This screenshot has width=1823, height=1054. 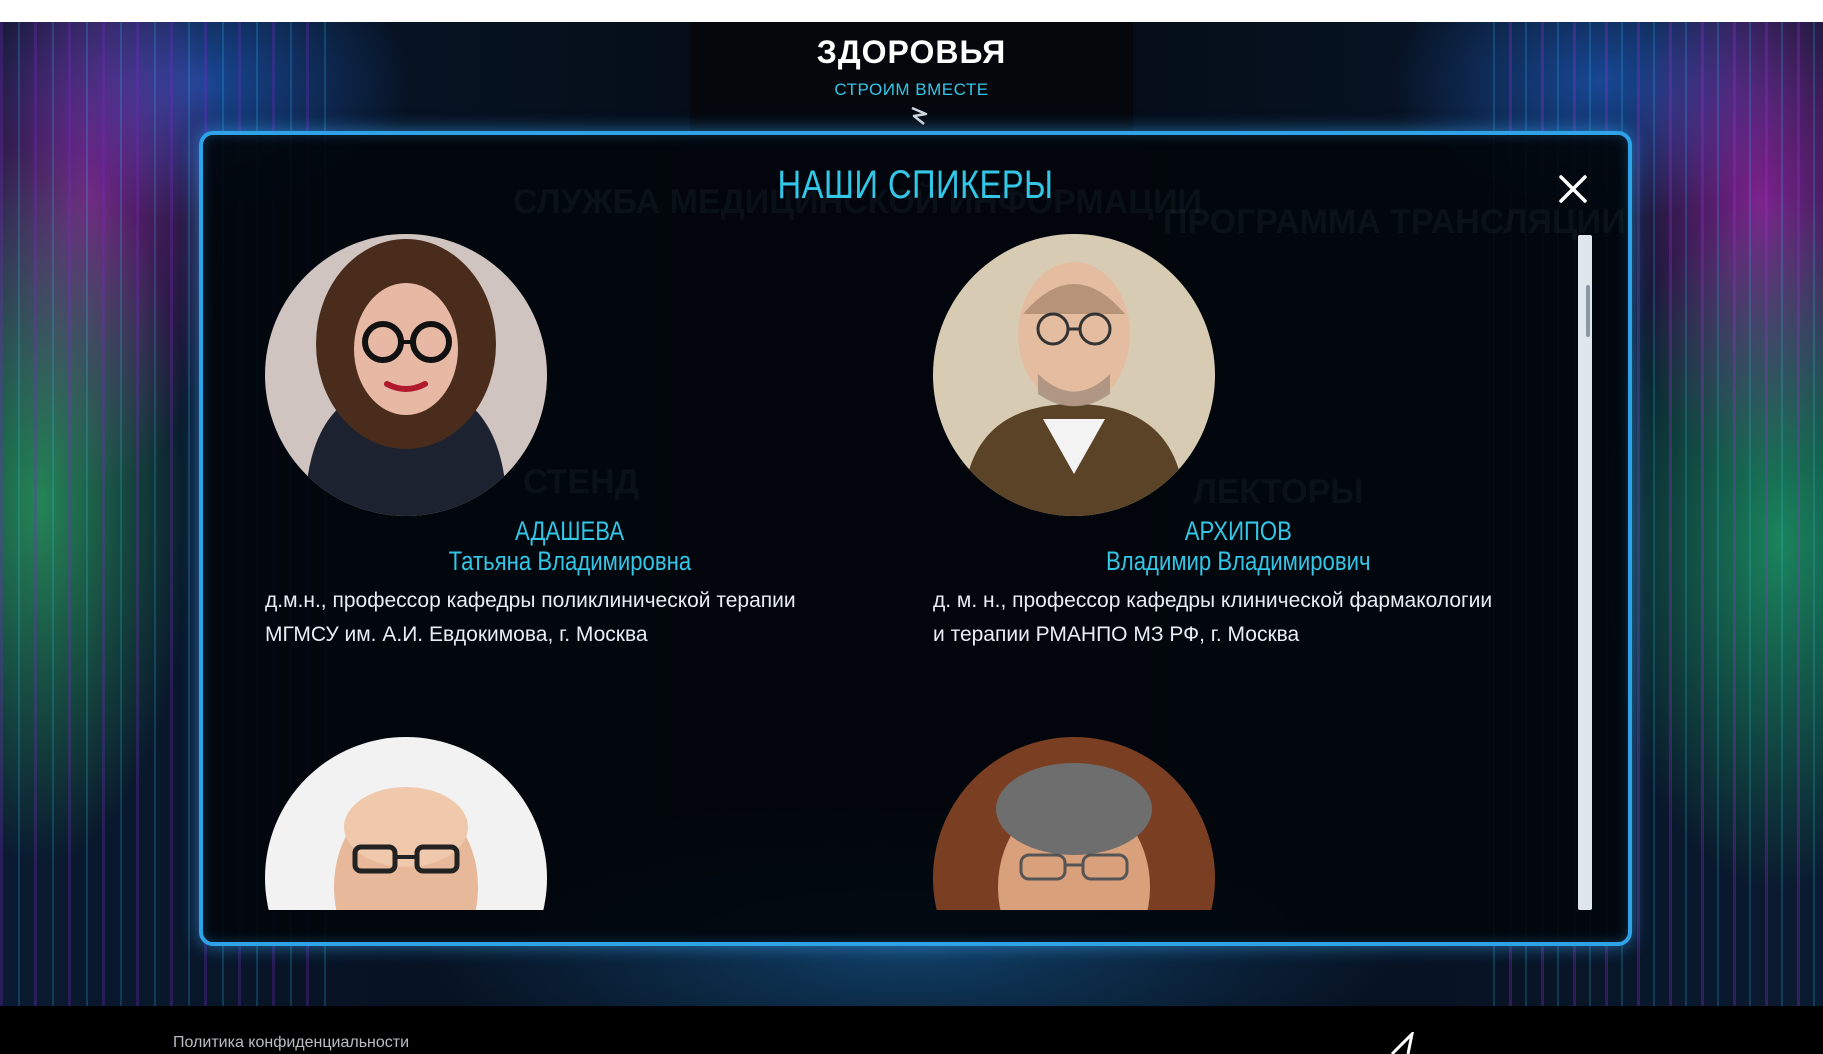 What do you see at coordinates (1116, 634) in the screenshot?
I see `speaker-description-line: и терапии РМАНПО МЗ РФ, г. Москва` at bounding box center [1116, 634].